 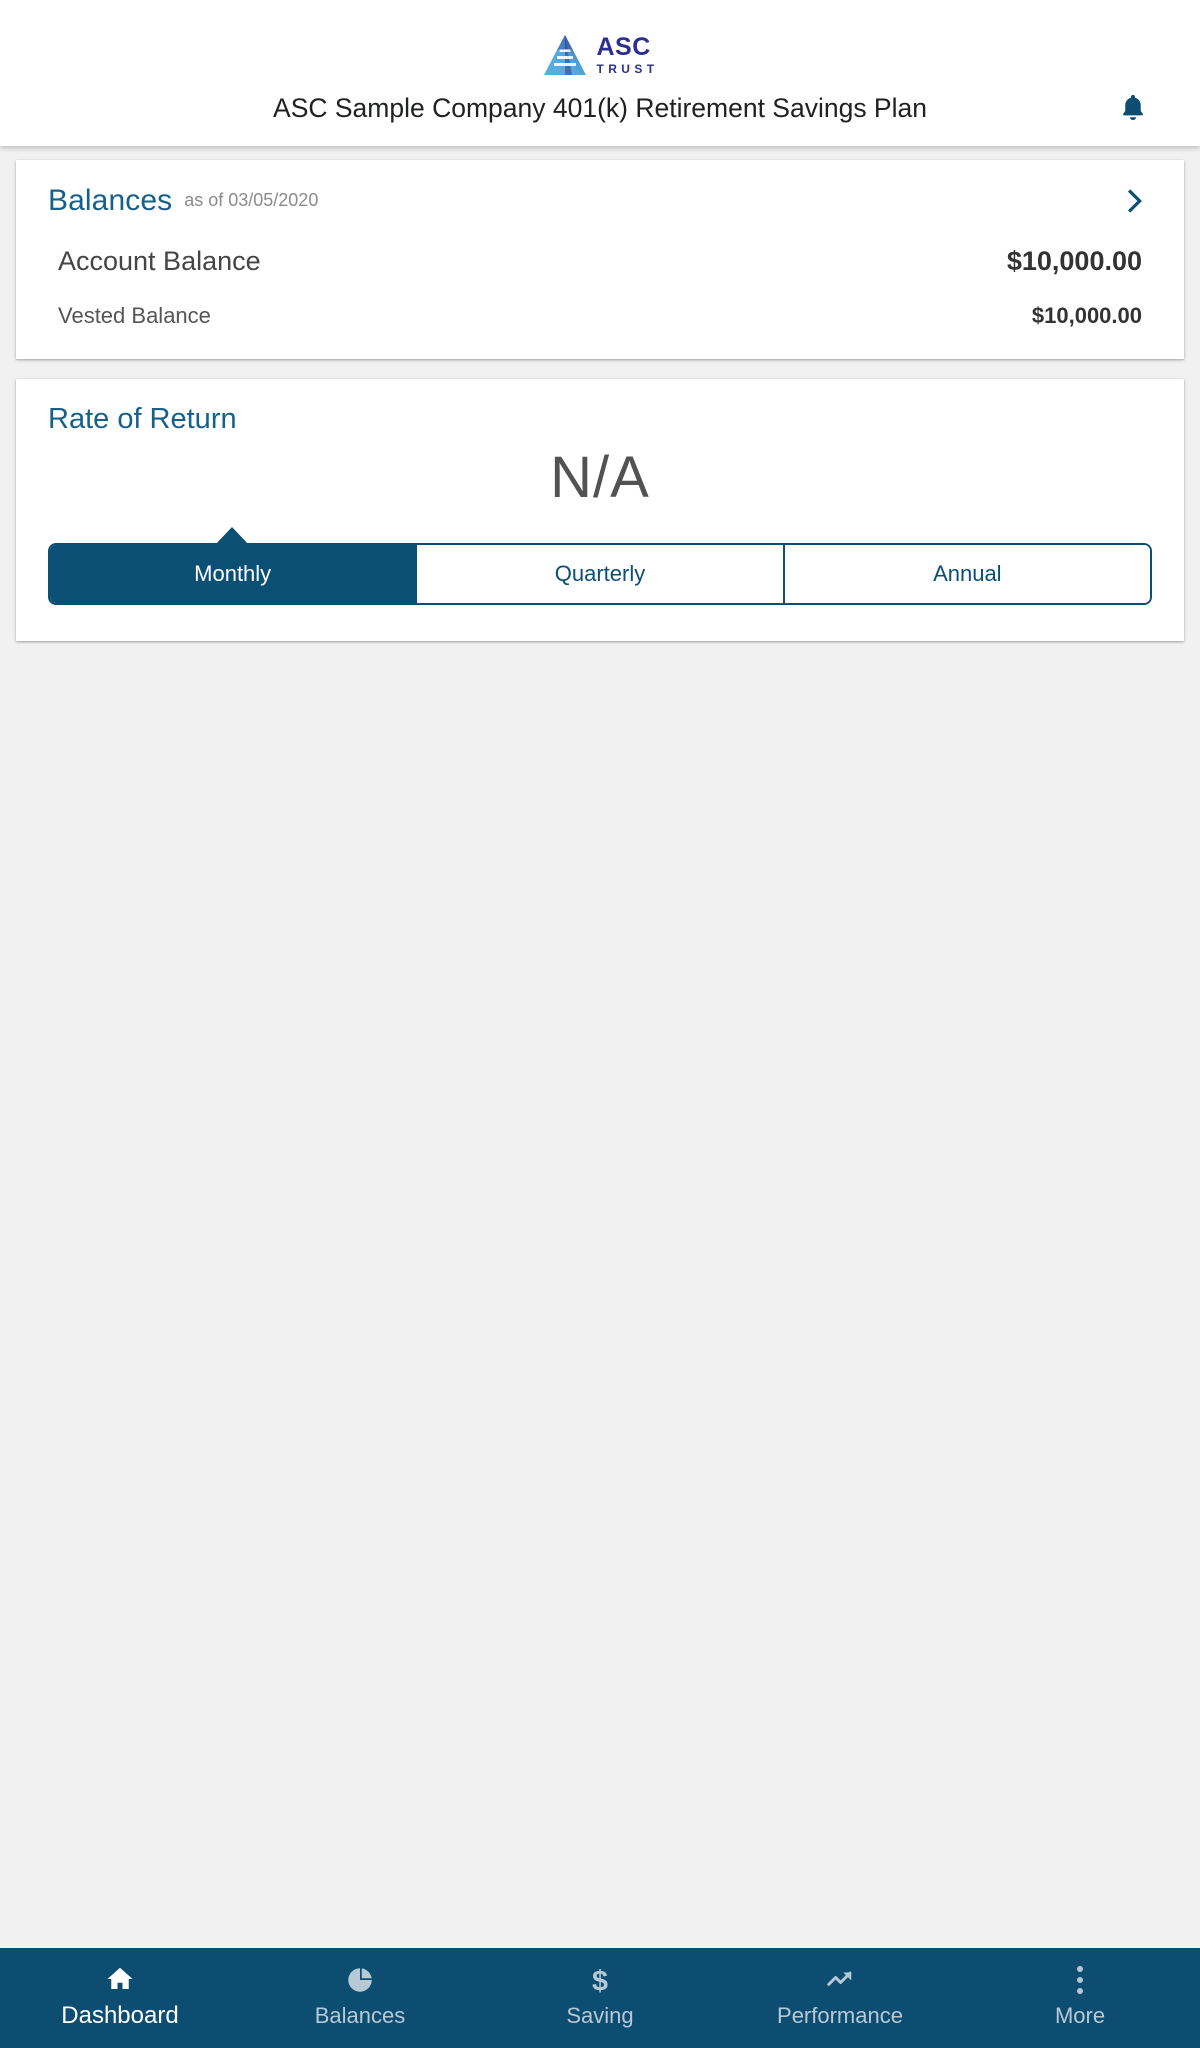 What do you see at coordinates (600, 316) in the screenshot?
I see `table-row: Vested Balance $10,000.00` at bounding box center [600, 316].